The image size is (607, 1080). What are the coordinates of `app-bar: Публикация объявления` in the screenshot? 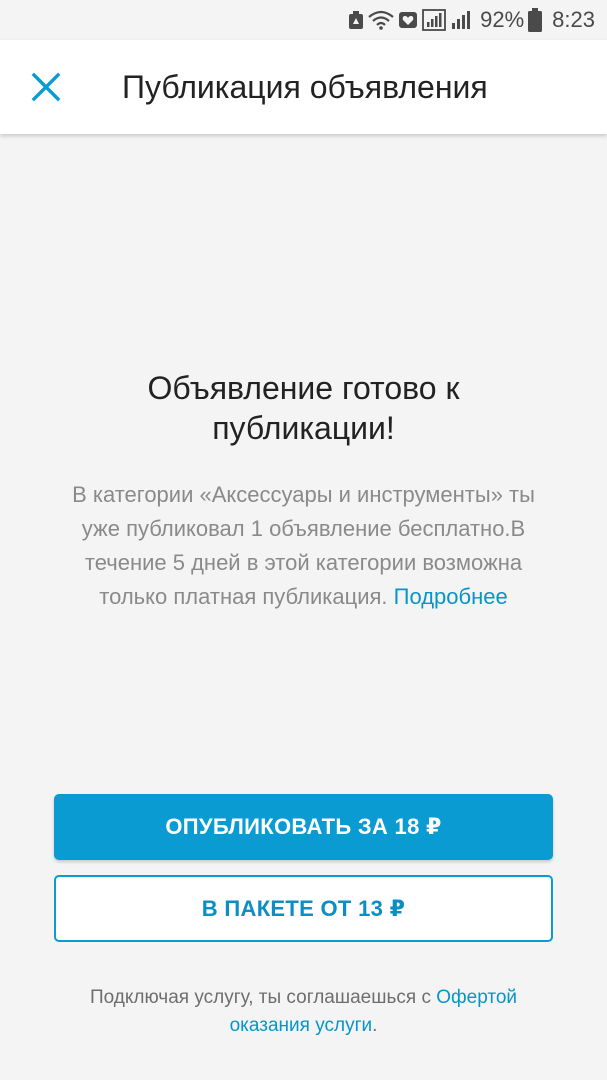 It's located at (303, 87).